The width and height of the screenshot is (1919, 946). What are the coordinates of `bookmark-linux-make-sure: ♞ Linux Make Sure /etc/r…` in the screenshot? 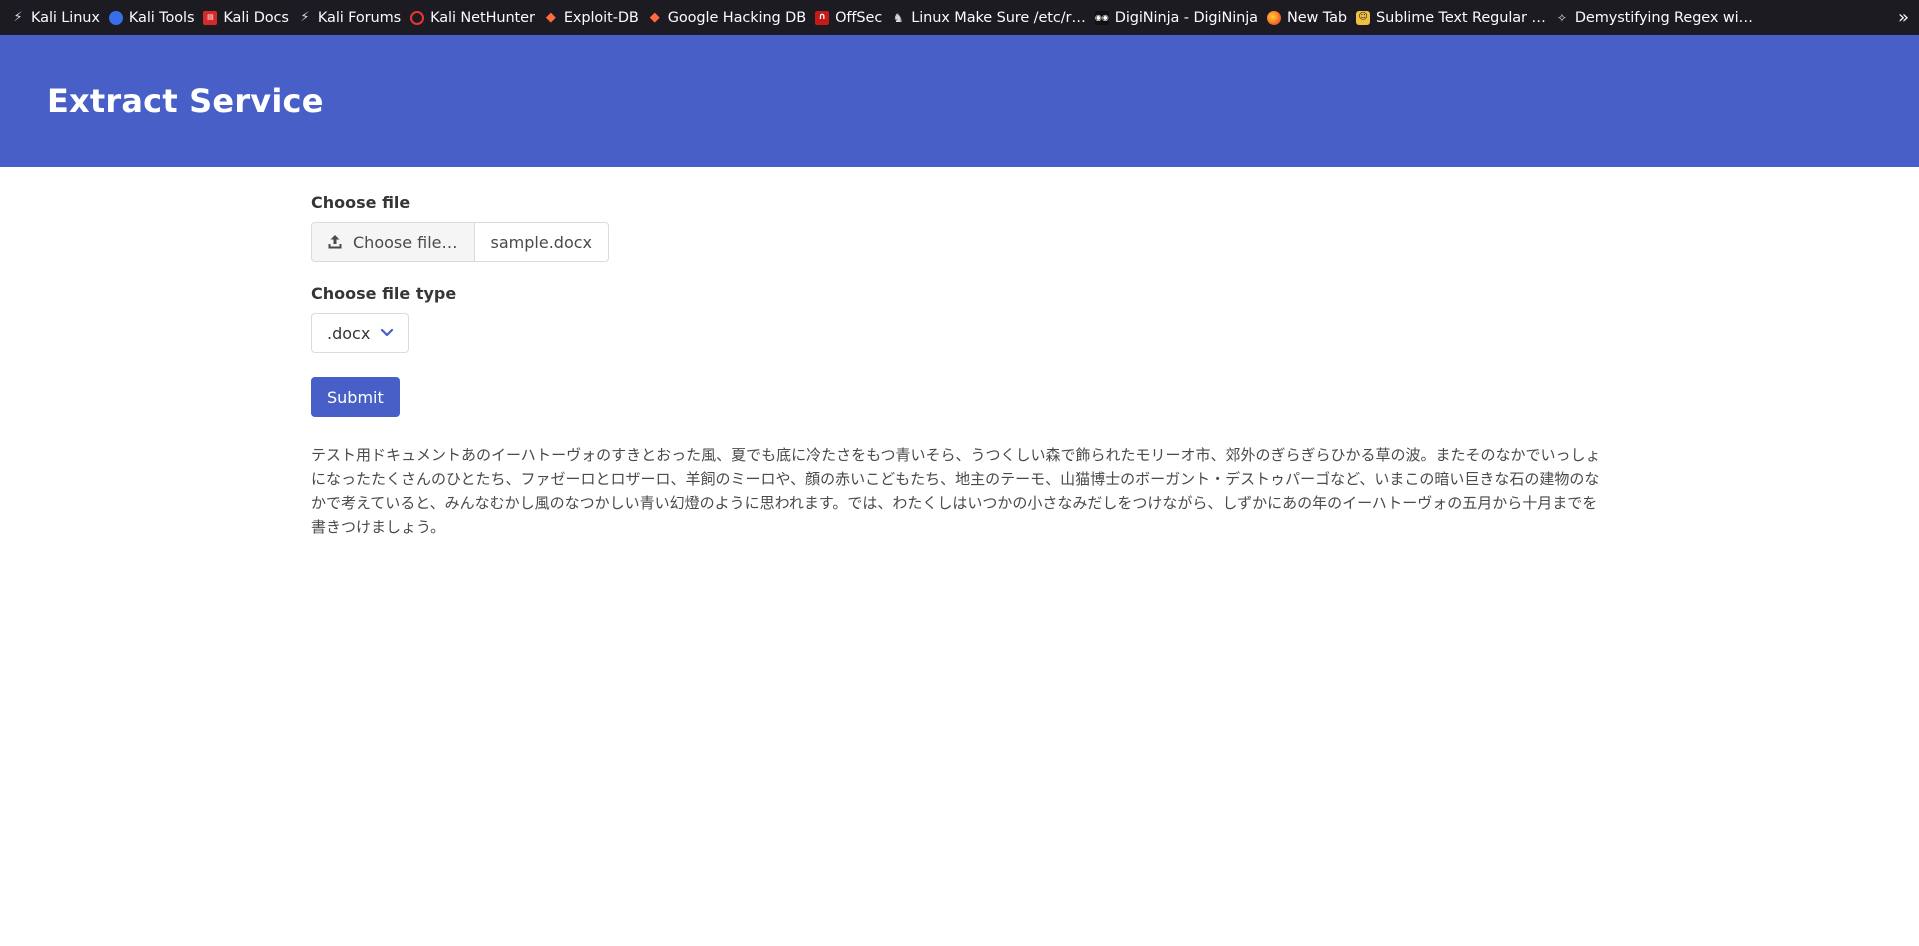 It's located at (990, 18).